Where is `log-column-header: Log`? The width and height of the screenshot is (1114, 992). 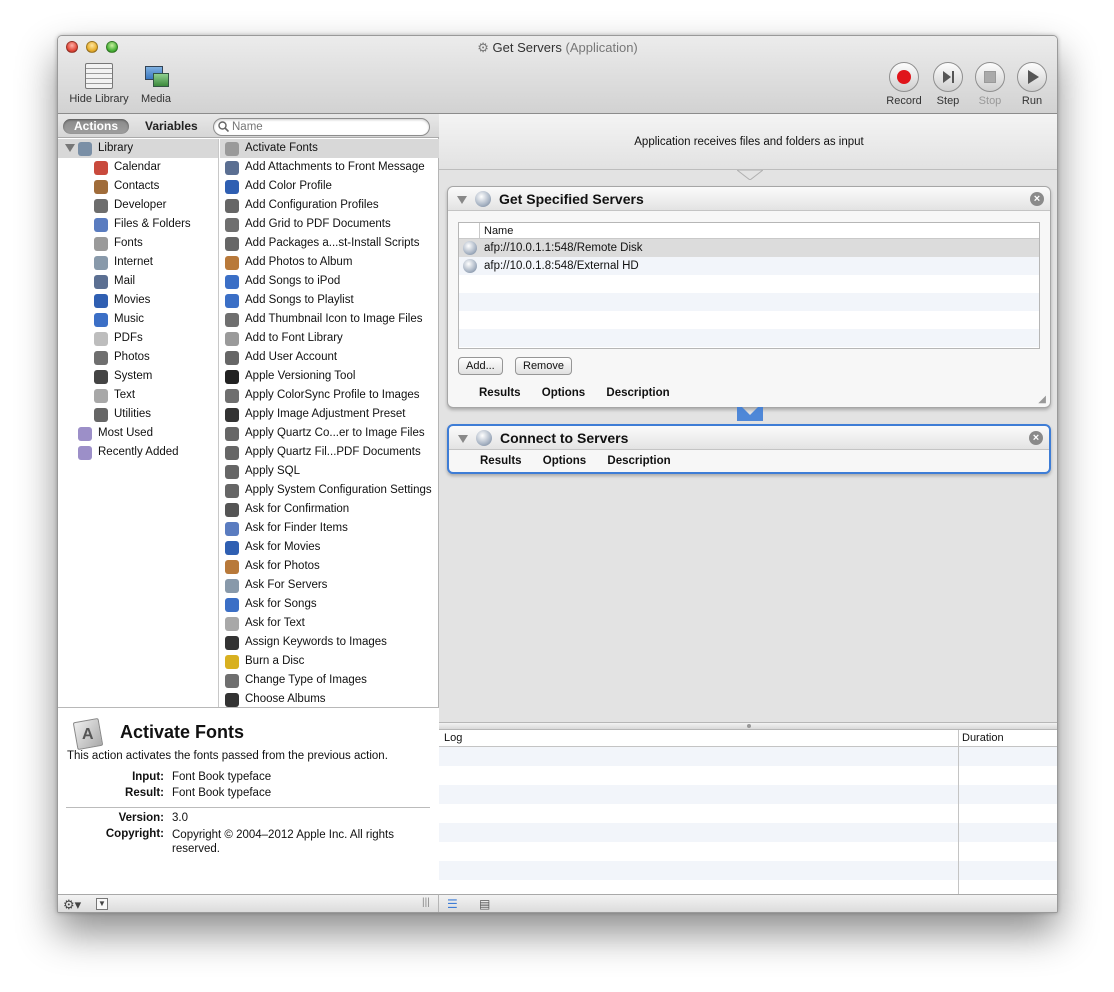 log-column-header: Log is located at coordinates (453, 738).